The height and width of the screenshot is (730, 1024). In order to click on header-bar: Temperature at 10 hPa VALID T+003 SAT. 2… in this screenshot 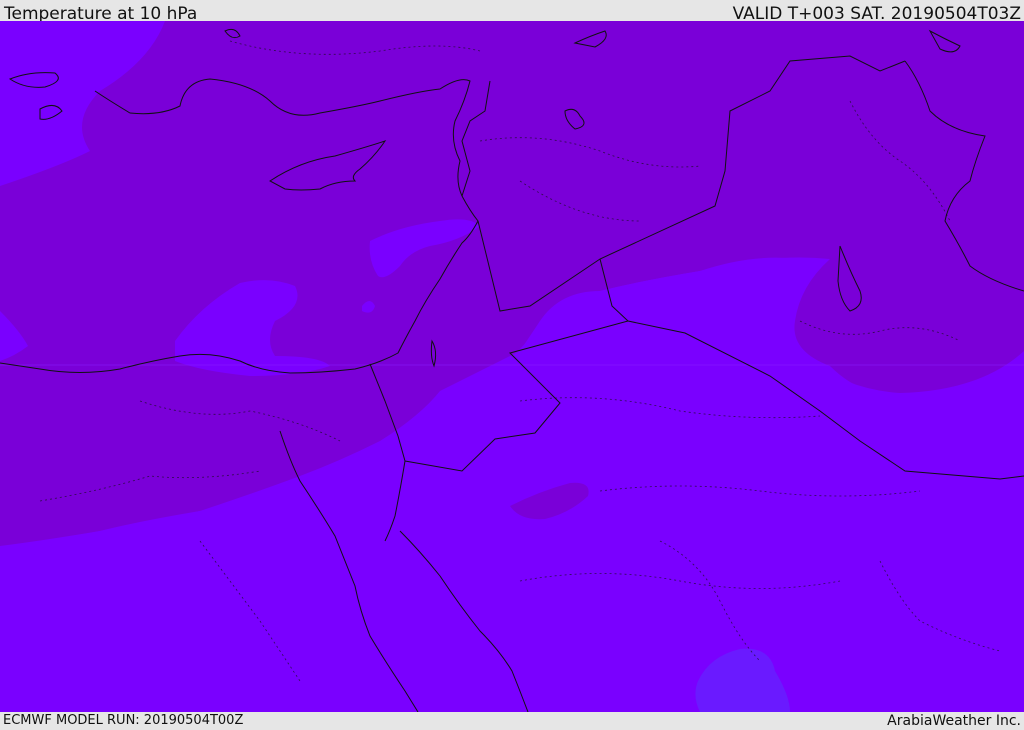, I will do `click(512, 12)`.